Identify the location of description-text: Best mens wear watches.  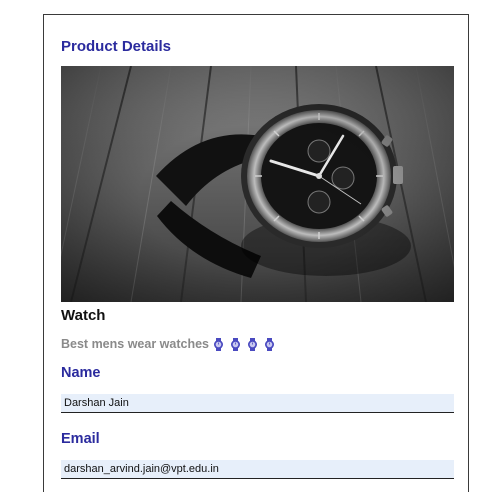
(135, 344).